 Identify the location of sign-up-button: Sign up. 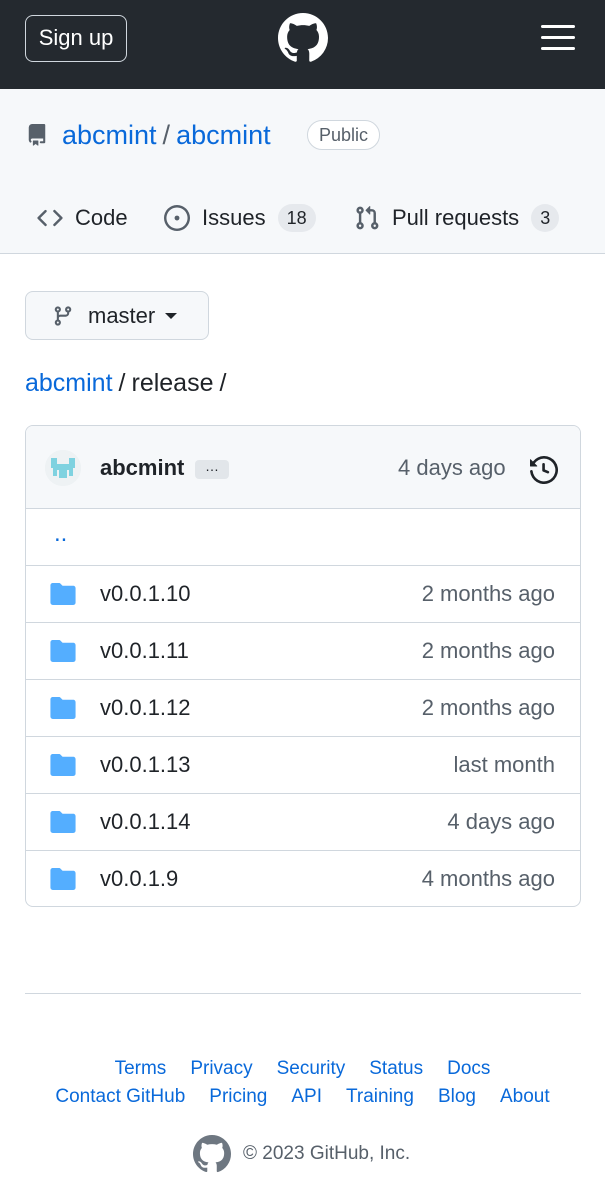
(76, 38).